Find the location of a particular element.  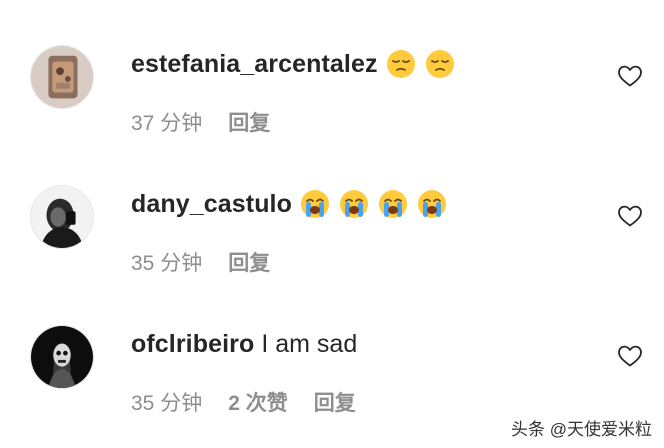

username-link: estefania_arcentalez is located at coordinates (254, 64).